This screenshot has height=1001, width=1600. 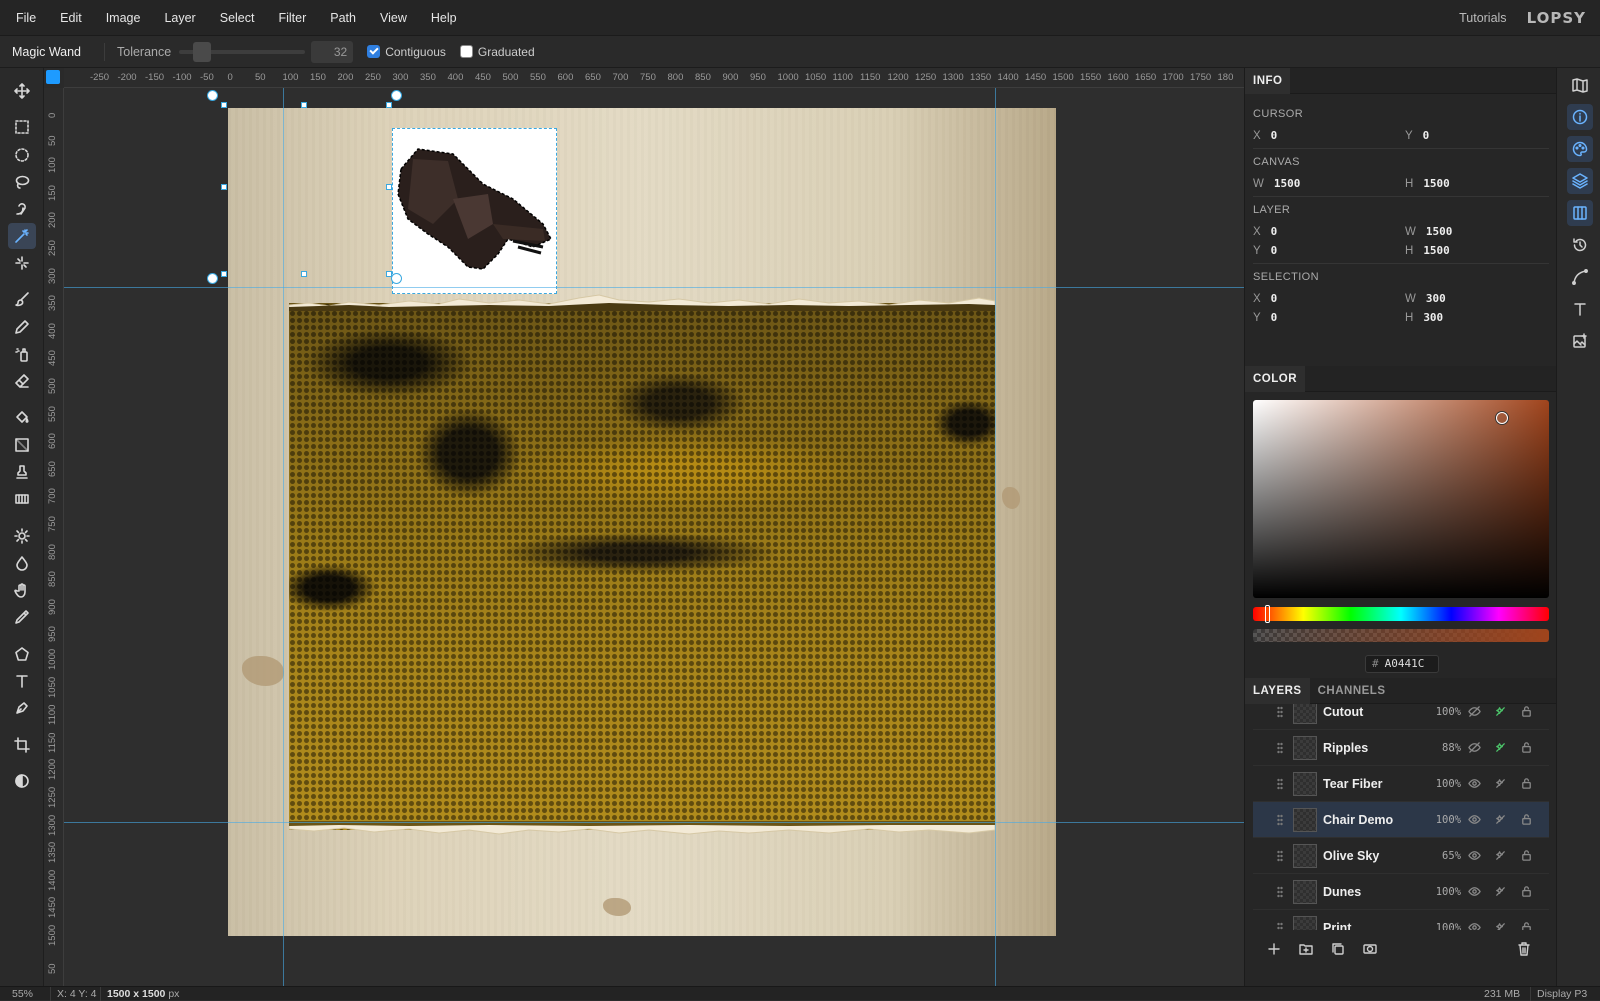 I want to click on rect-select-tool, so click(x=22, y=127).